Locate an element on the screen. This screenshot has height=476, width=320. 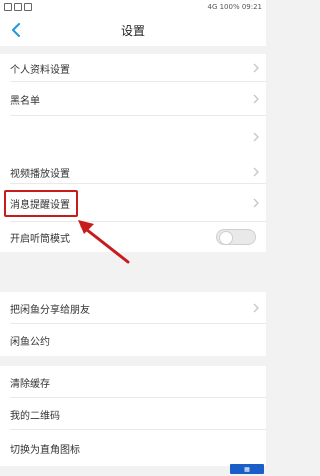
settings-item-label: 黑名单 is located at coordinates (25, 101).